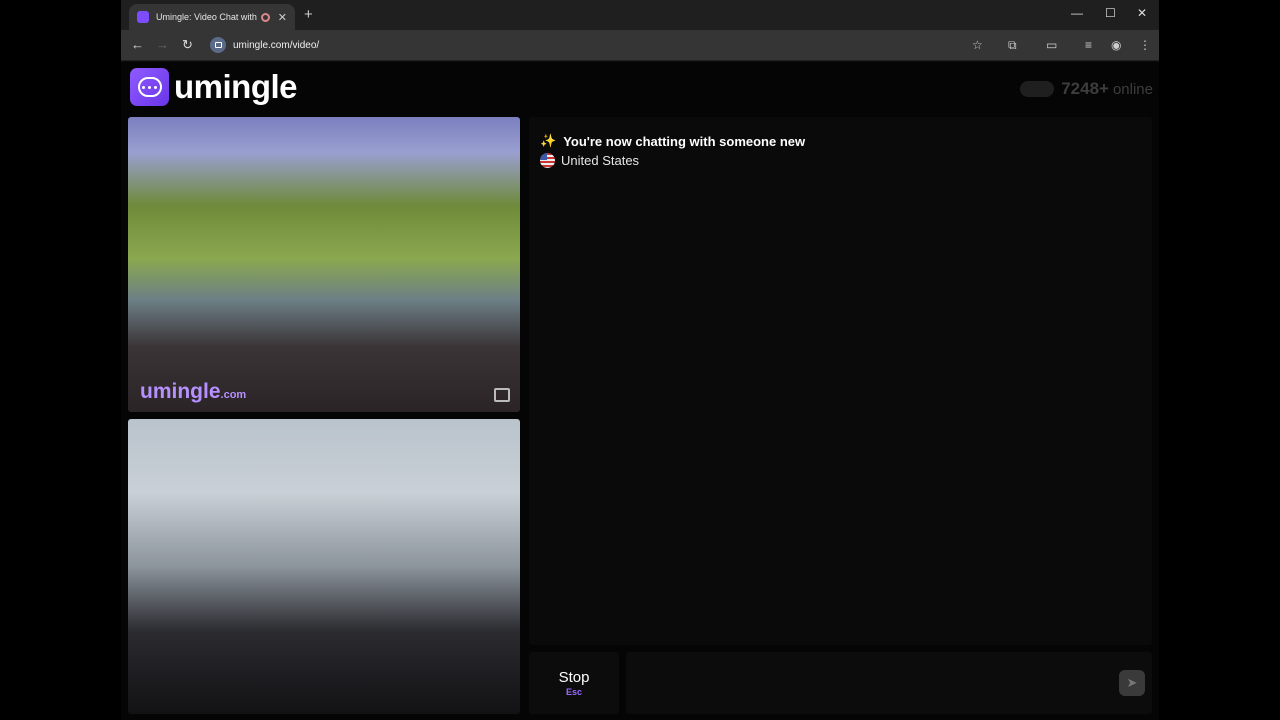 The width and height of the screenshot is (1280, 720). What do you see at coordinates (206, 17) in the screenshot?
I see `tab-title: Umingle: Video Chat with S` at bounding box center [206, 17].